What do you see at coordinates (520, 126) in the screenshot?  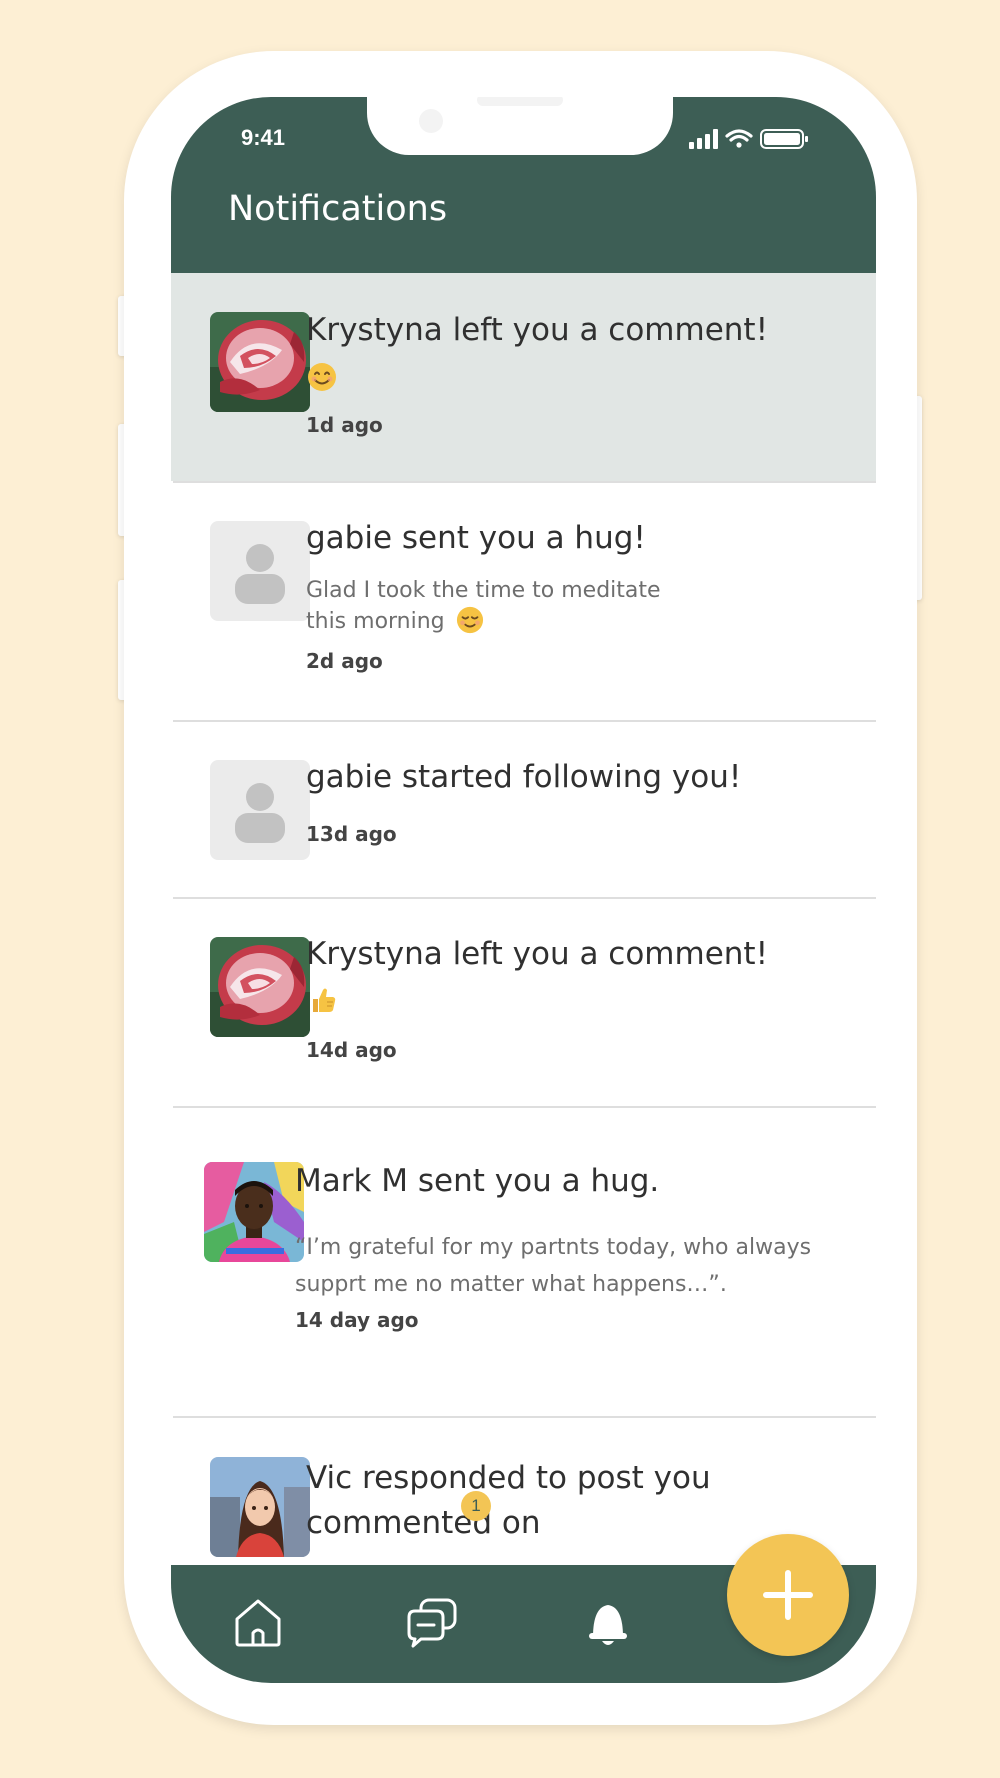 I see `notch` at bounding box center [520, 126].